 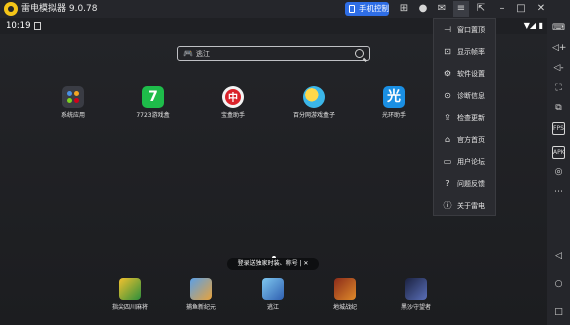 What do you see at coordinates (201, 289) in the screenshot?
I see `fishing-icon` at bounding box center [201, 289].